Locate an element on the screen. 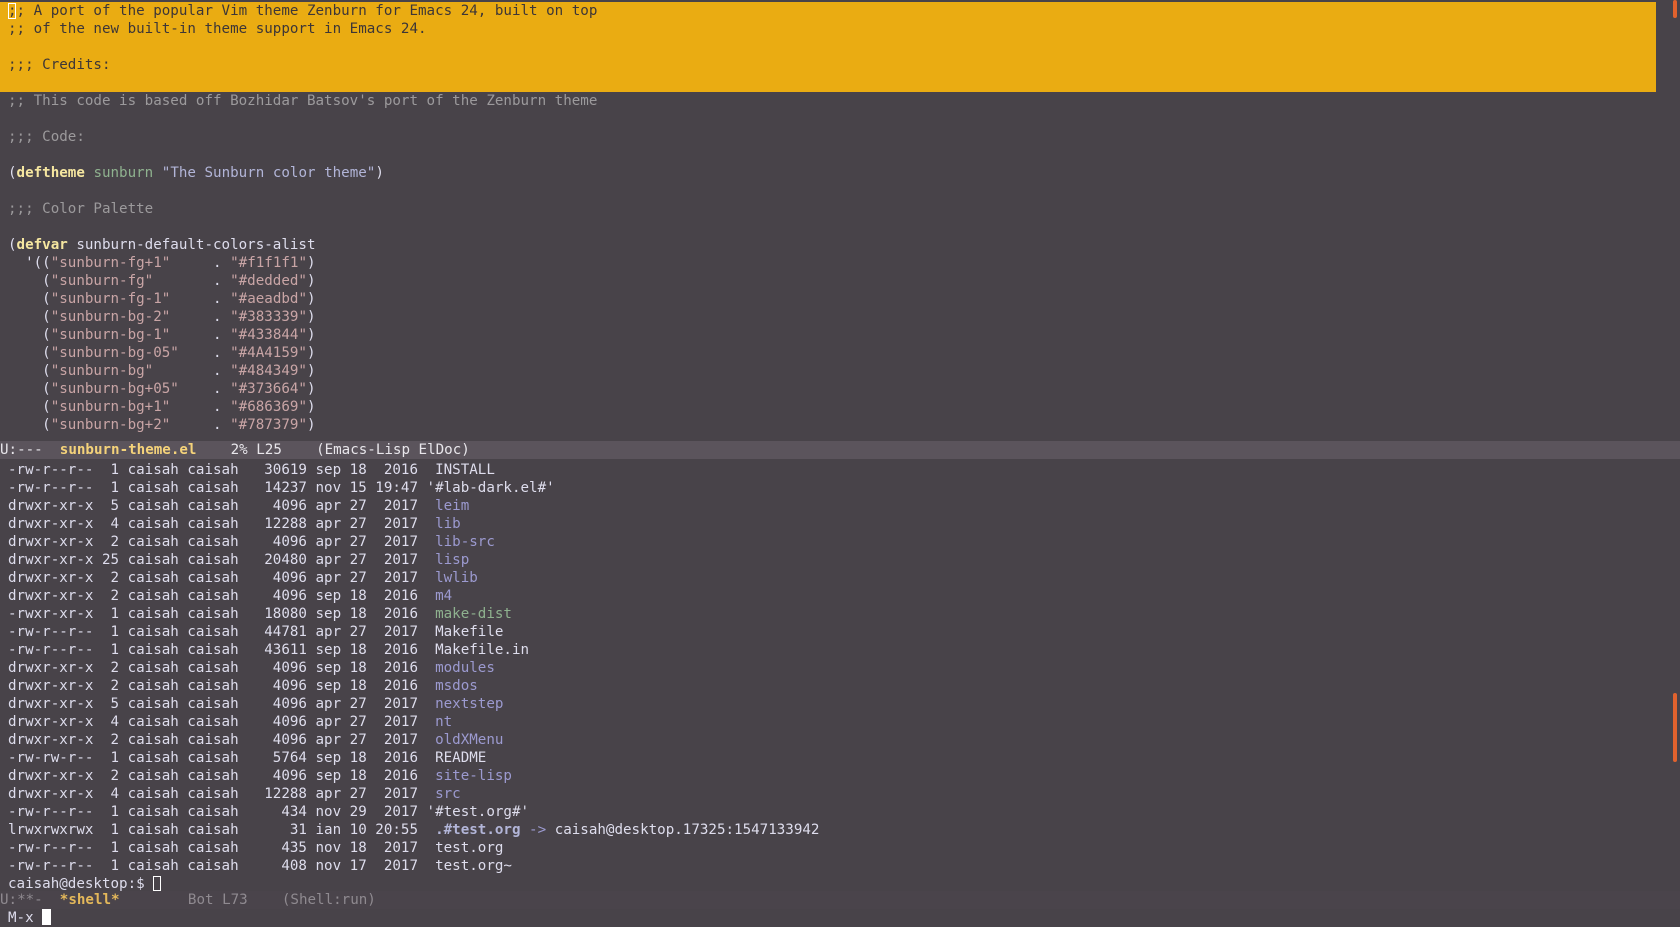 Image resolution: width=1680 pixels, height=927 pixels. file-name: lisp is located at coordinates (452, 560).